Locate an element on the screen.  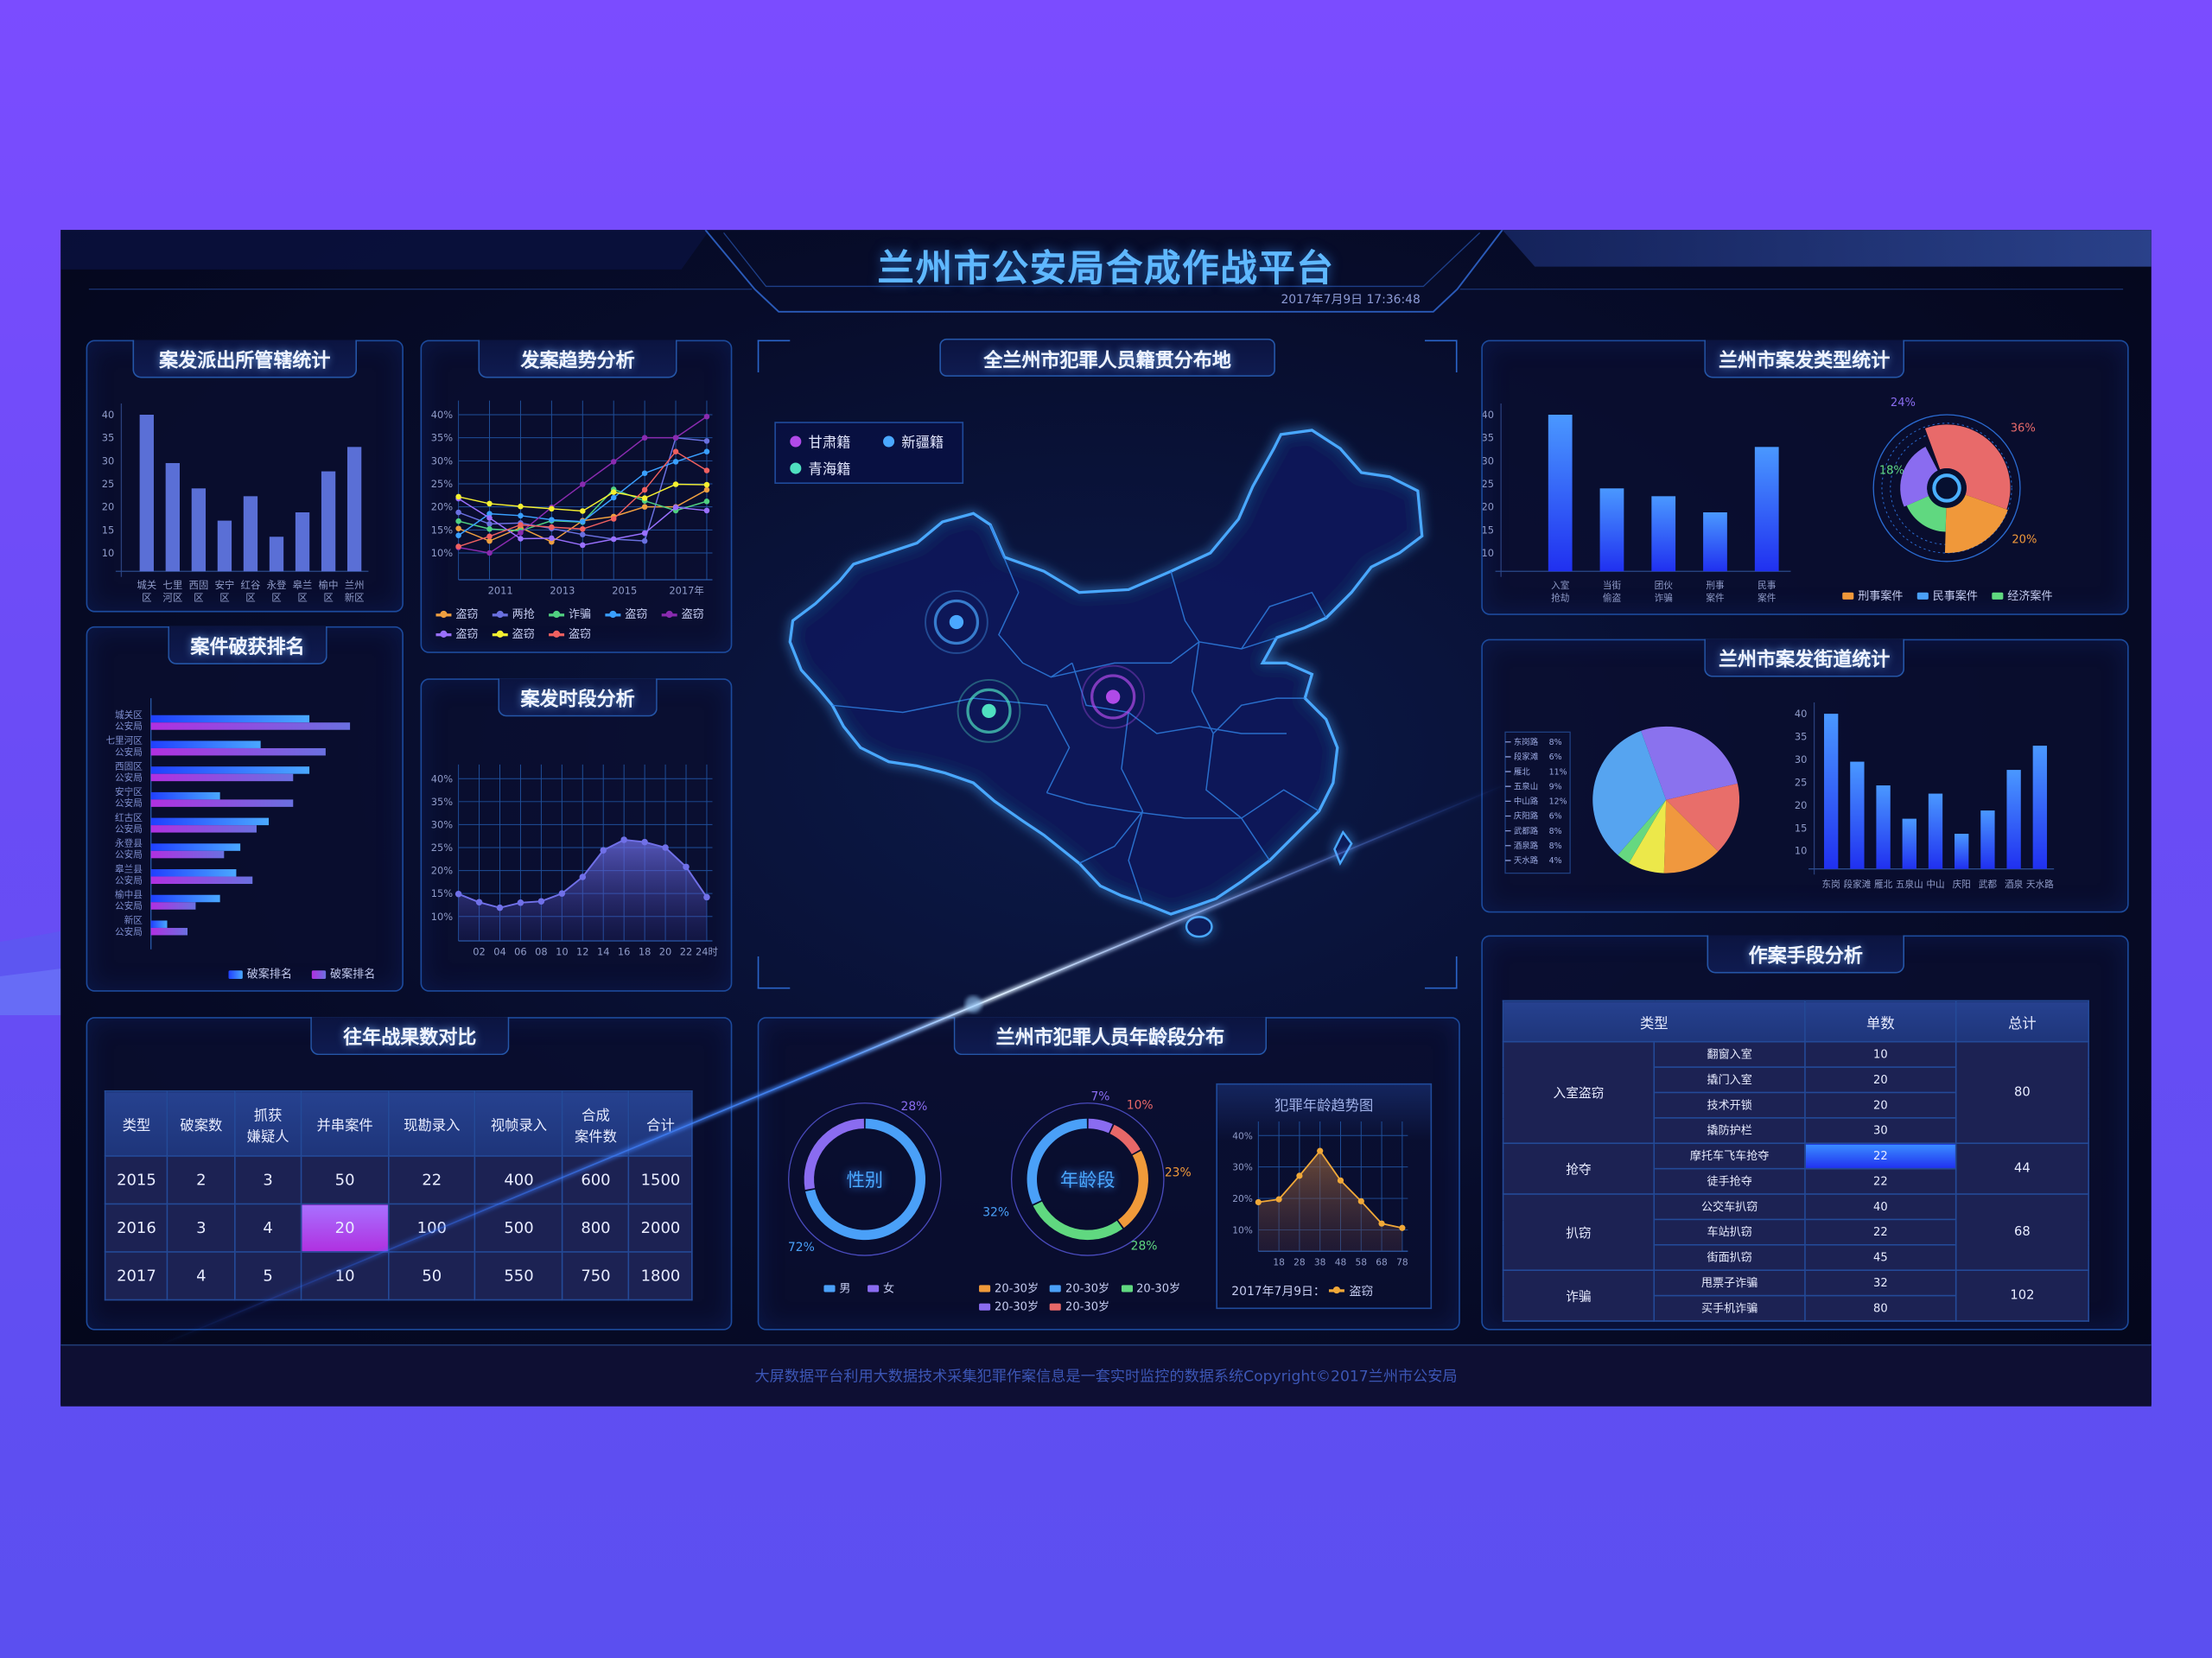
percent-label: 72% is located at coordinates (801, 1248).